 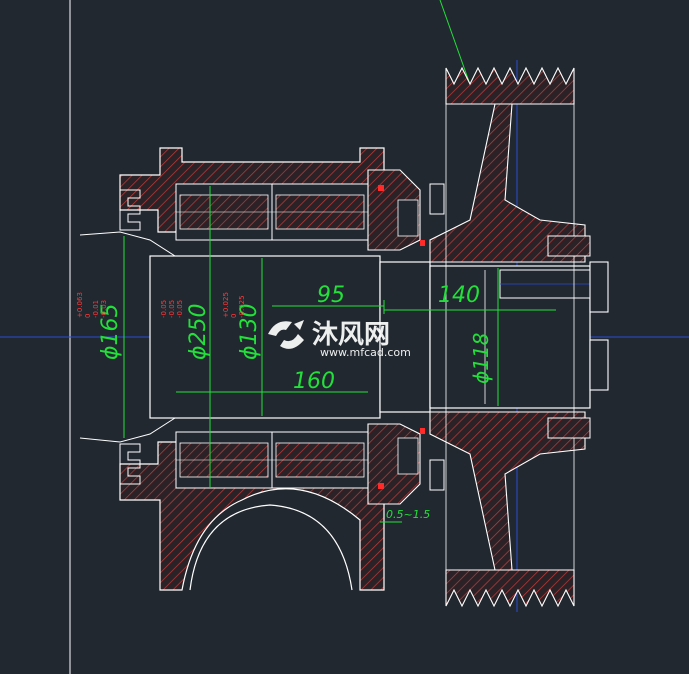 What do you see at coordinates (234, 316) in the screenshot?
I see `tol-130-1: 0` at bounding box center [234, 316].